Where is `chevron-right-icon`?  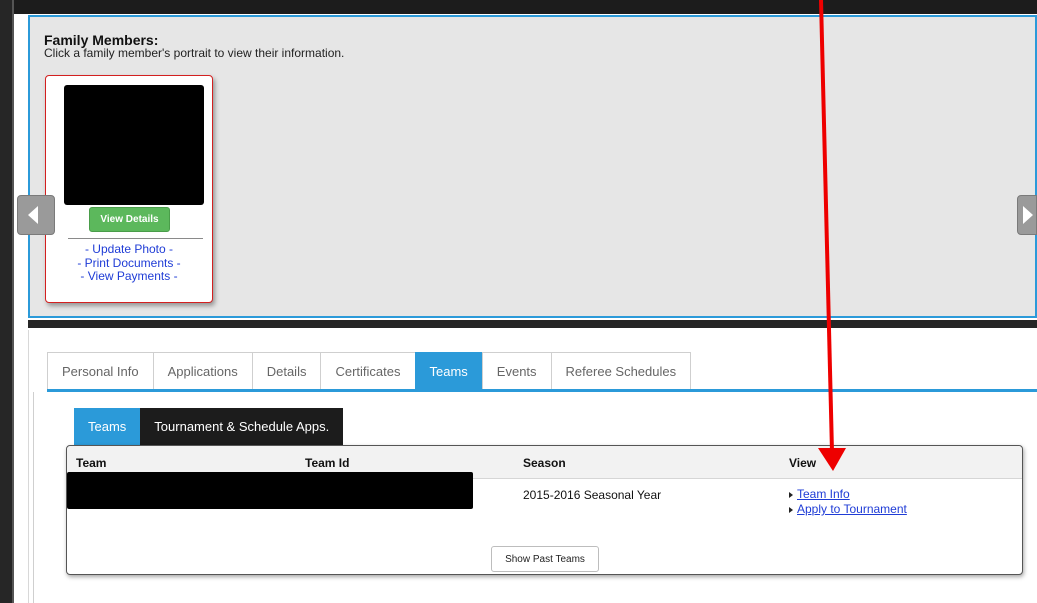 chevron-right-icon is located at coordinates (1028, 215).